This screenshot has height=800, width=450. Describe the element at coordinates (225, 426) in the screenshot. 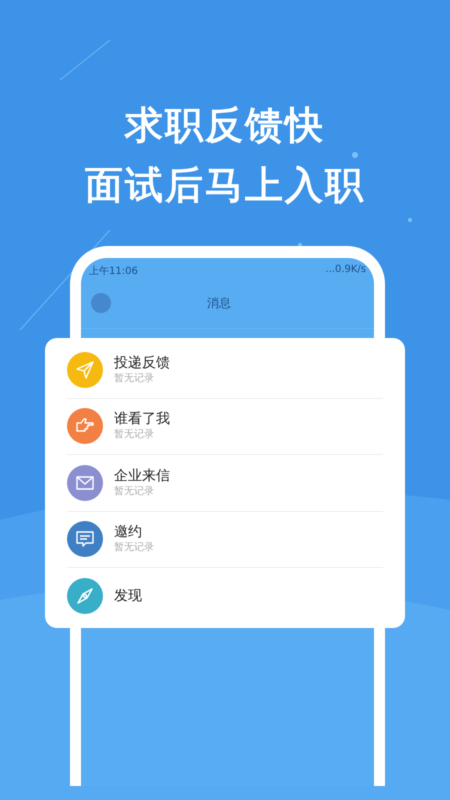

I see `message-item: 谁看了我 暂无记录` at that location.